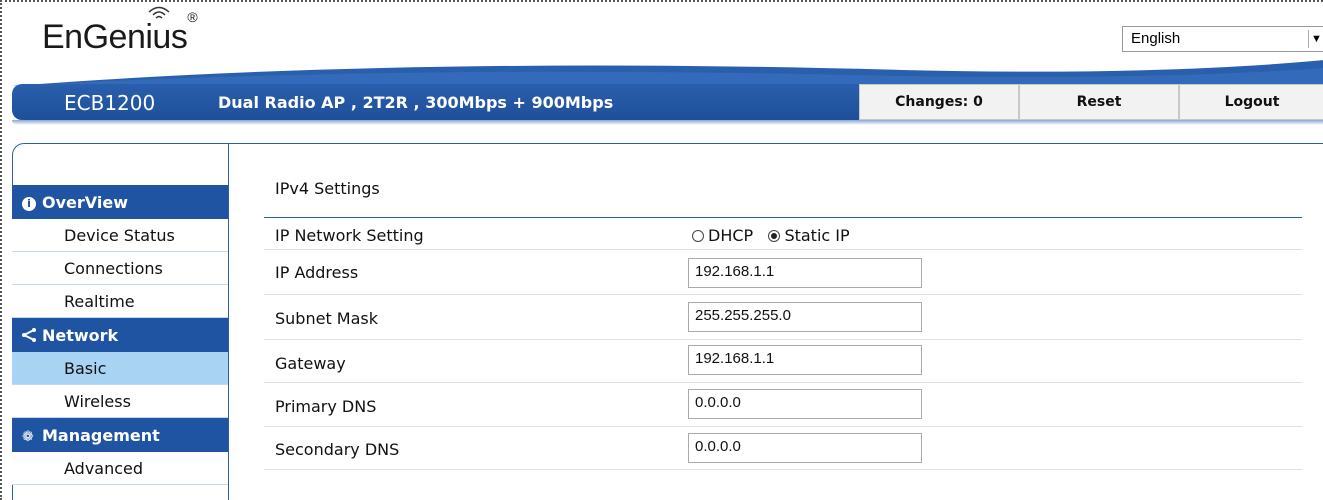  What do you see at coordinates (159, 12) in the screenshot?
I see `wifi-icon` at bounding box center [159, 12].